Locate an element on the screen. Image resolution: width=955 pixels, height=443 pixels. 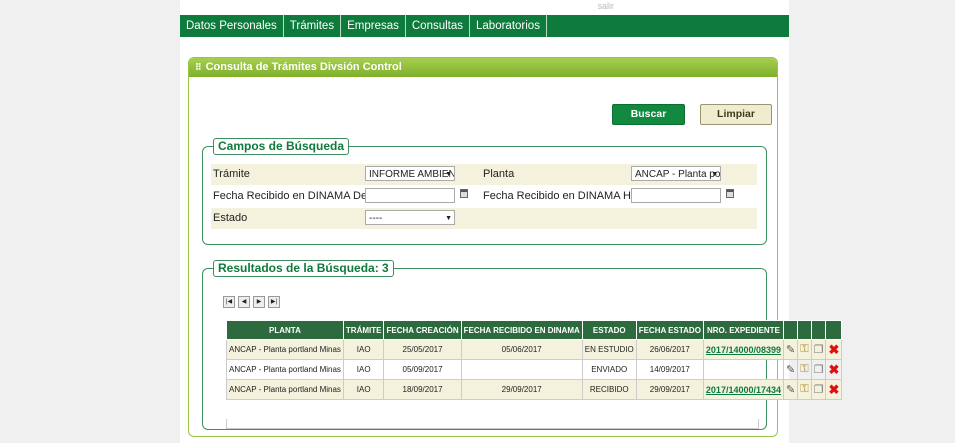
tramite-label: Trámite is located at coordinates (231, 174).